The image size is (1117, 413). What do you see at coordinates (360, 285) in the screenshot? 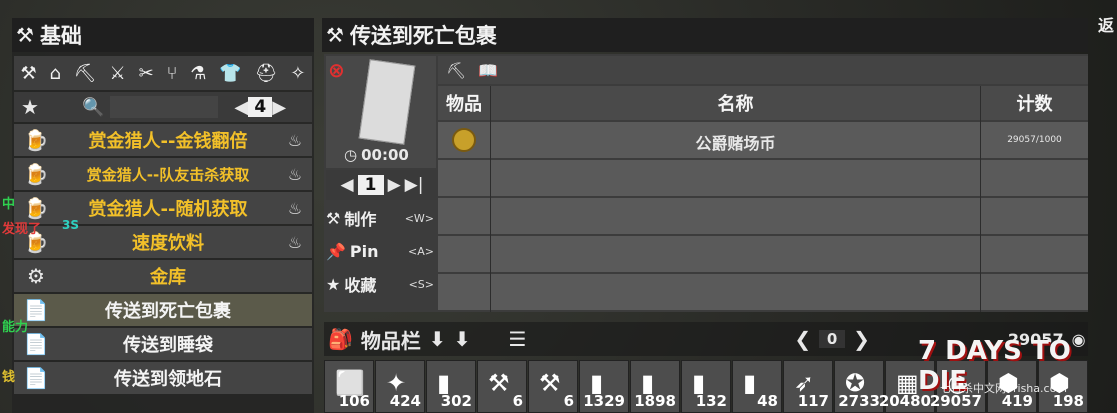
I see `action-label: 收藏` at bounding box center [360, 285].